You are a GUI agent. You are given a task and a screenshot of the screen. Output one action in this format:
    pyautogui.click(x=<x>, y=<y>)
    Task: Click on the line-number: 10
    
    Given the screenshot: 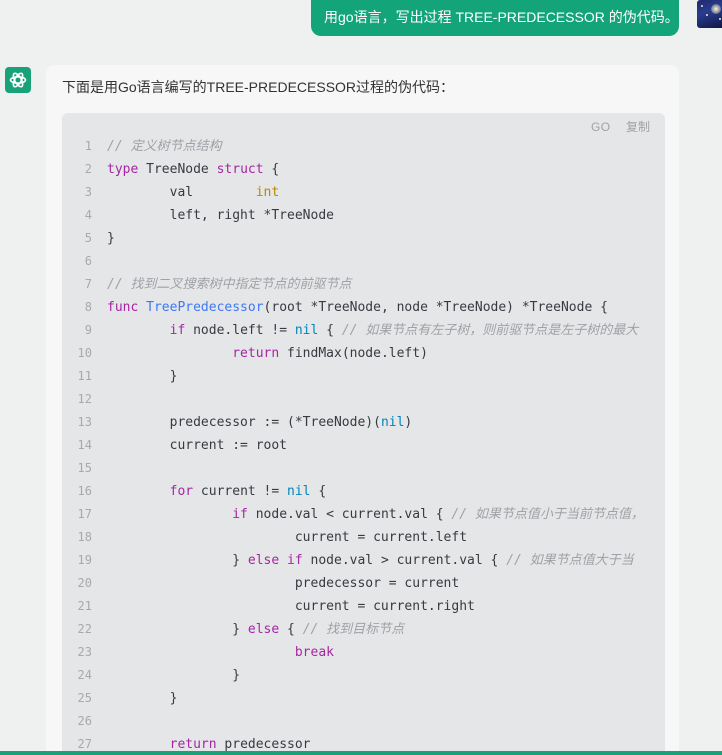 What is the action you would take?
    pyautogui.click(x=84, y=353)
    